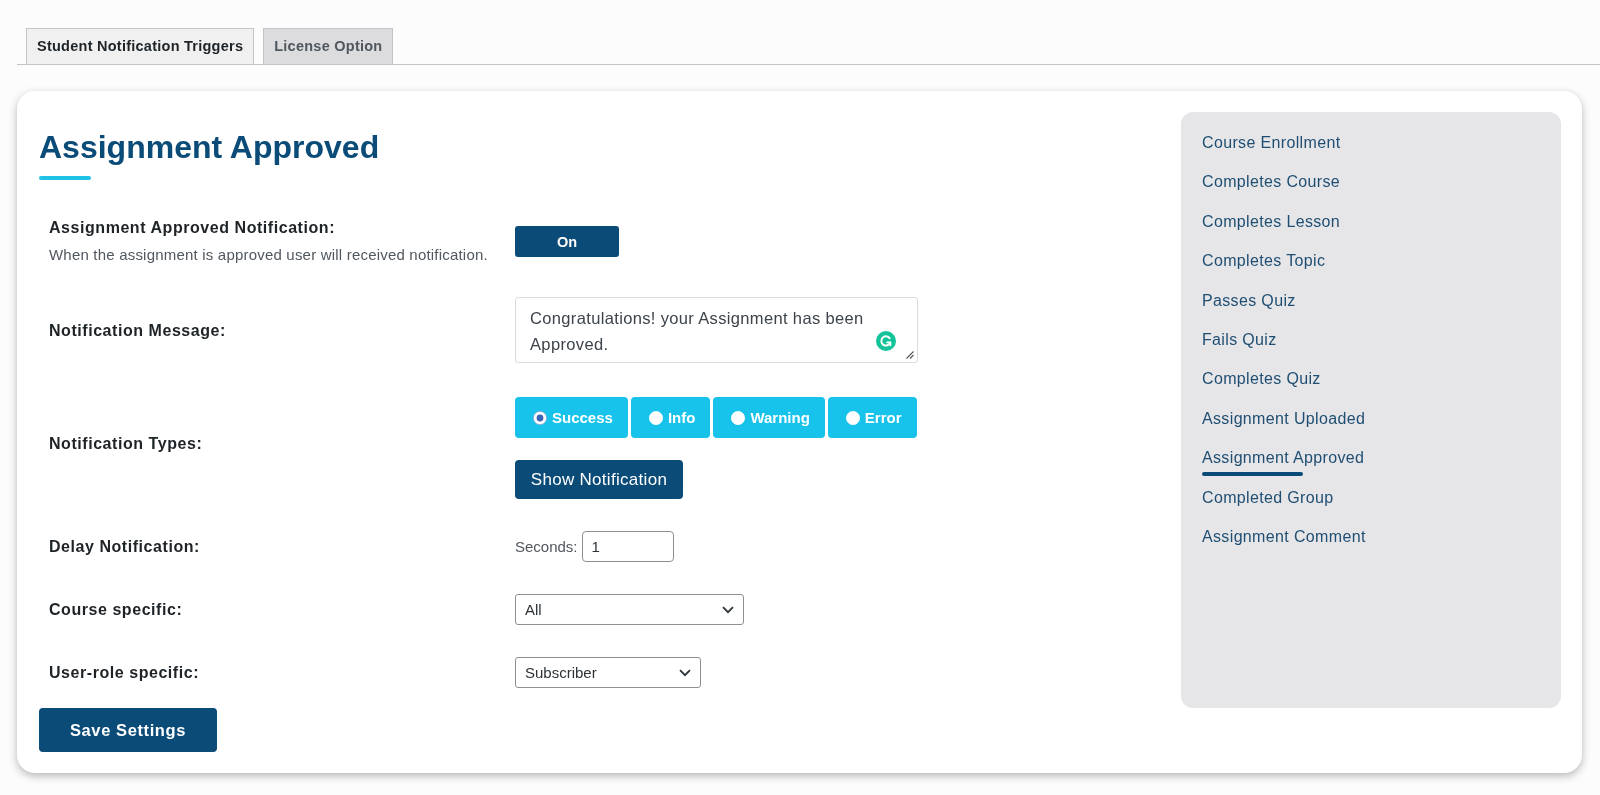 The width and height of the screenshot is (1600, 795). What do you see at coordinates (125, 672) in the screenshot?
I see `setting-label: User-role specific:` at bounding box center [125, 672].